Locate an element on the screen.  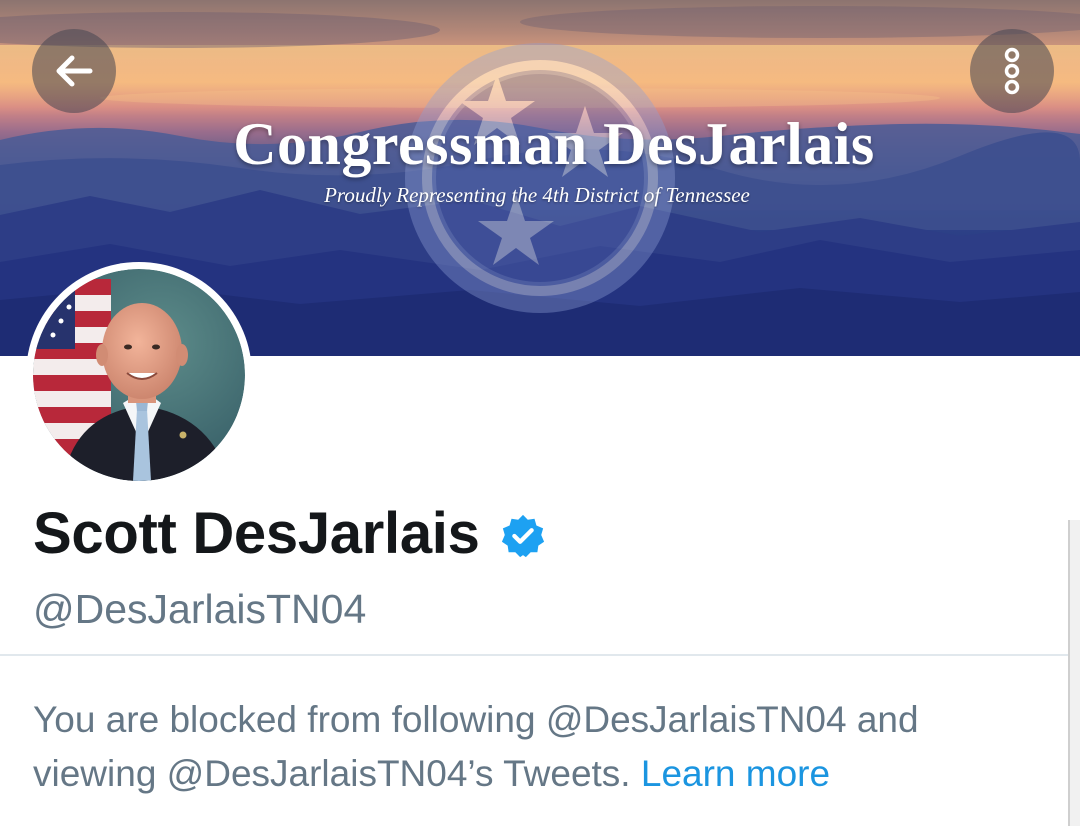
display-name: Scott DesJarlais is located at coordinates (256, 533).